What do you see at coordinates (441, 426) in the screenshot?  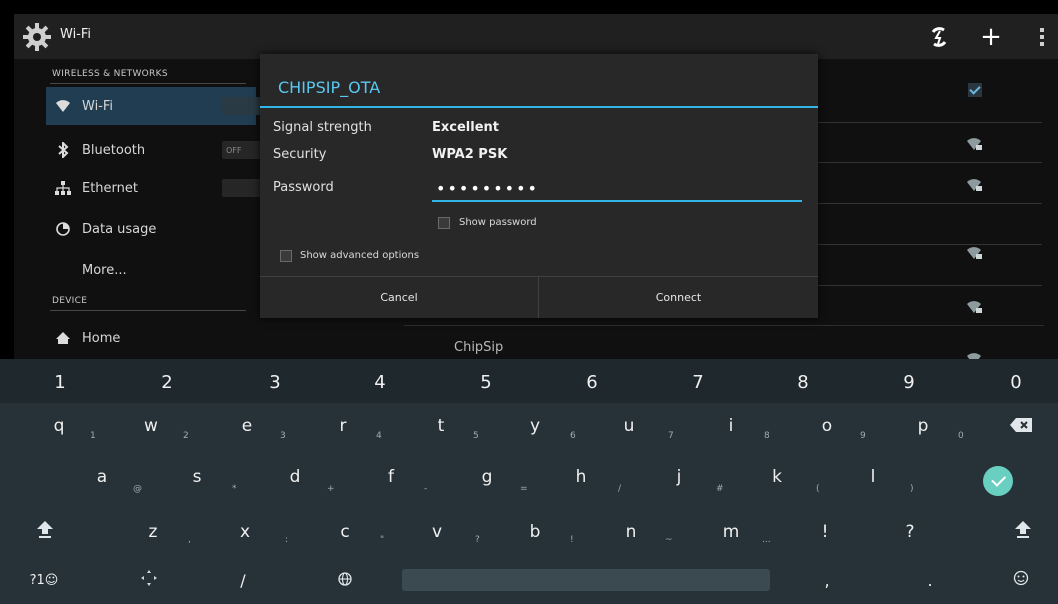 I see `key-t: t` at bounding box center [441, 426].